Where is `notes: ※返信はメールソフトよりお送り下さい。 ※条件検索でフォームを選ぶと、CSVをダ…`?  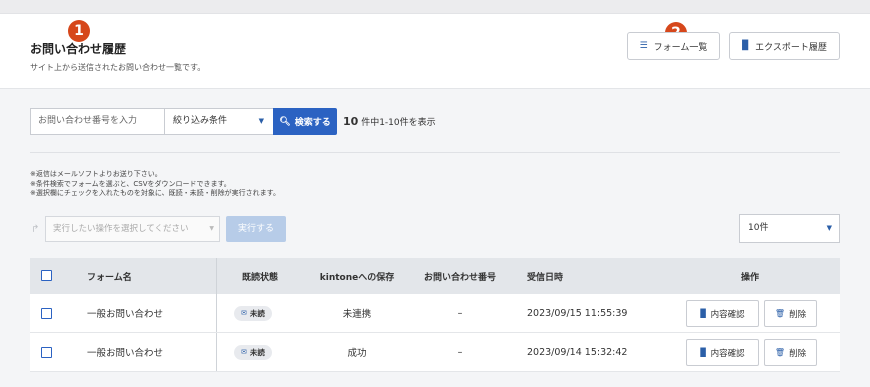
notes: ※返信はメールソフトよりお送り下さい。 ※条件検索でフォームを選ぶと、CSVをダ… is located at coordinates (155, 184).